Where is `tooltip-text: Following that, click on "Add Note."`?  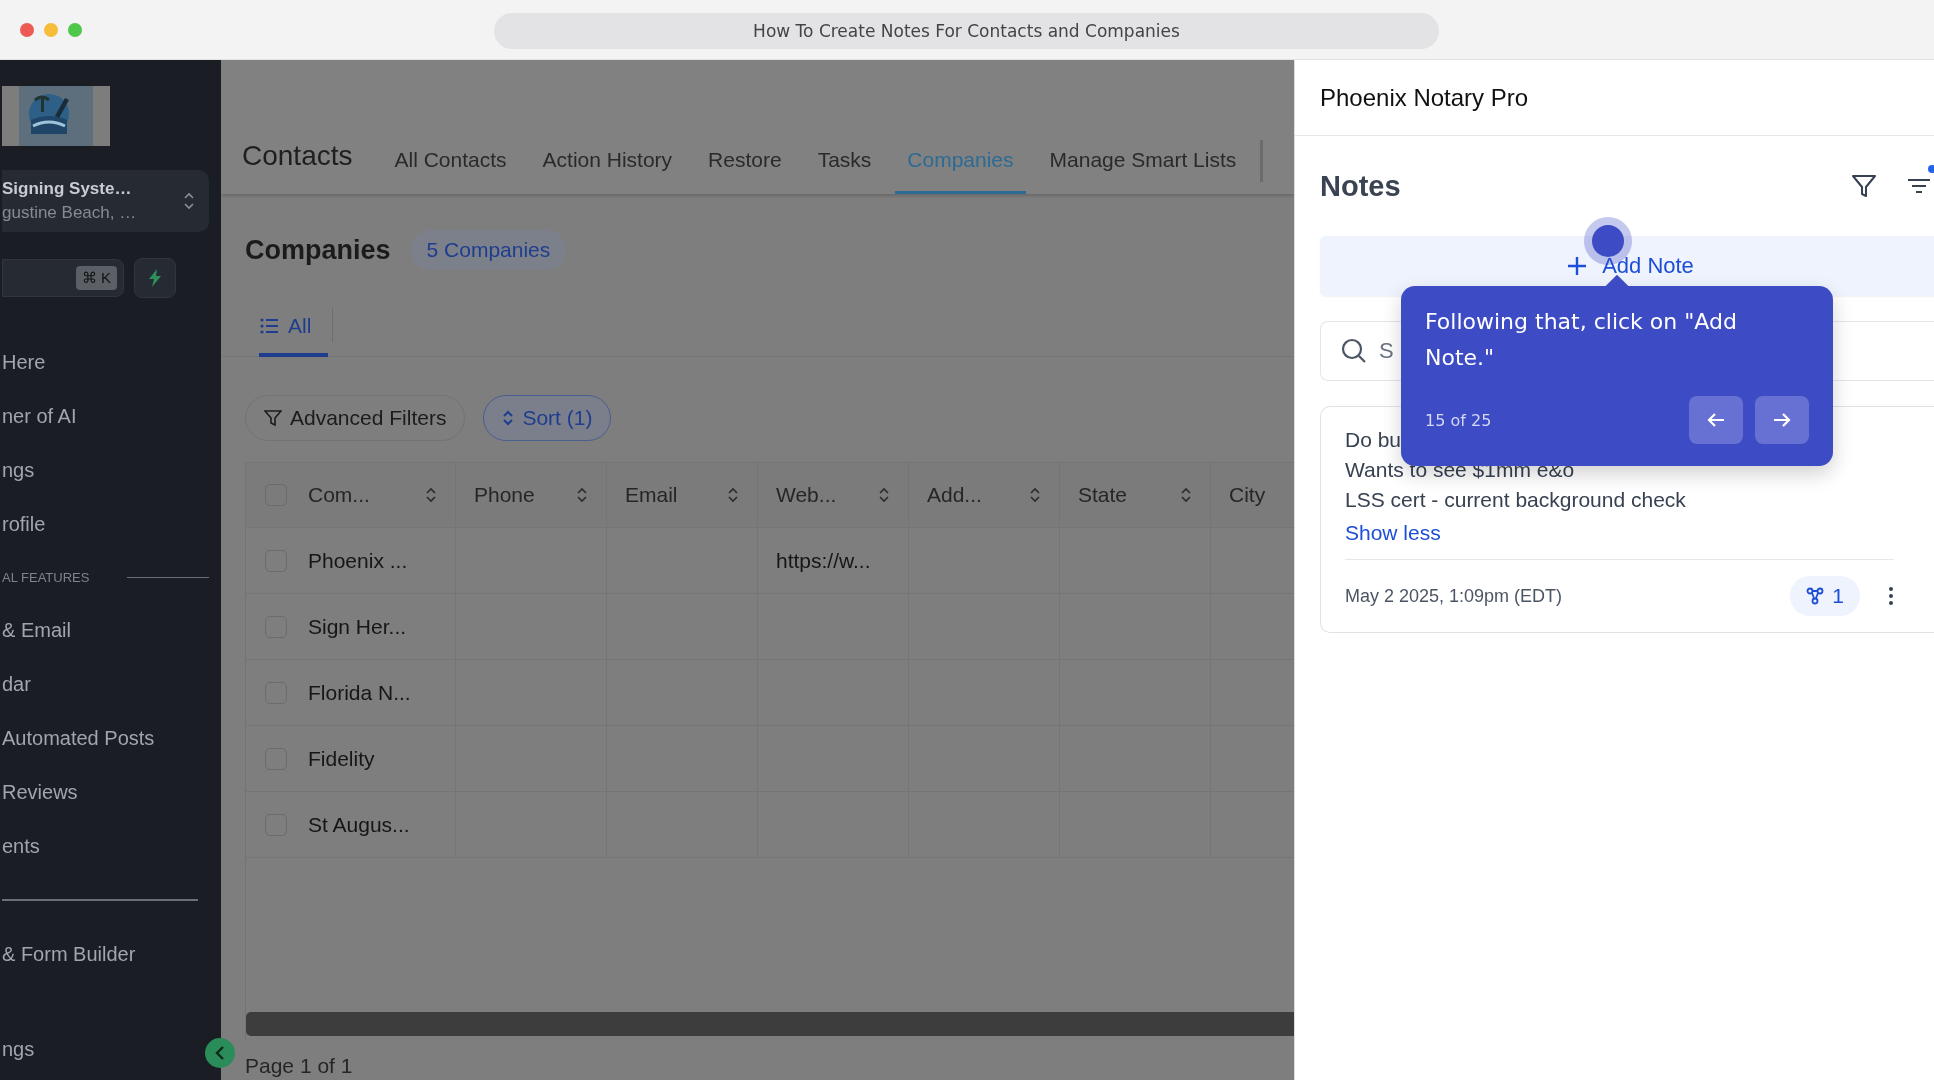
tooltip-text: Following that, click on "Add Note." is located at coordinates (1581, 340).